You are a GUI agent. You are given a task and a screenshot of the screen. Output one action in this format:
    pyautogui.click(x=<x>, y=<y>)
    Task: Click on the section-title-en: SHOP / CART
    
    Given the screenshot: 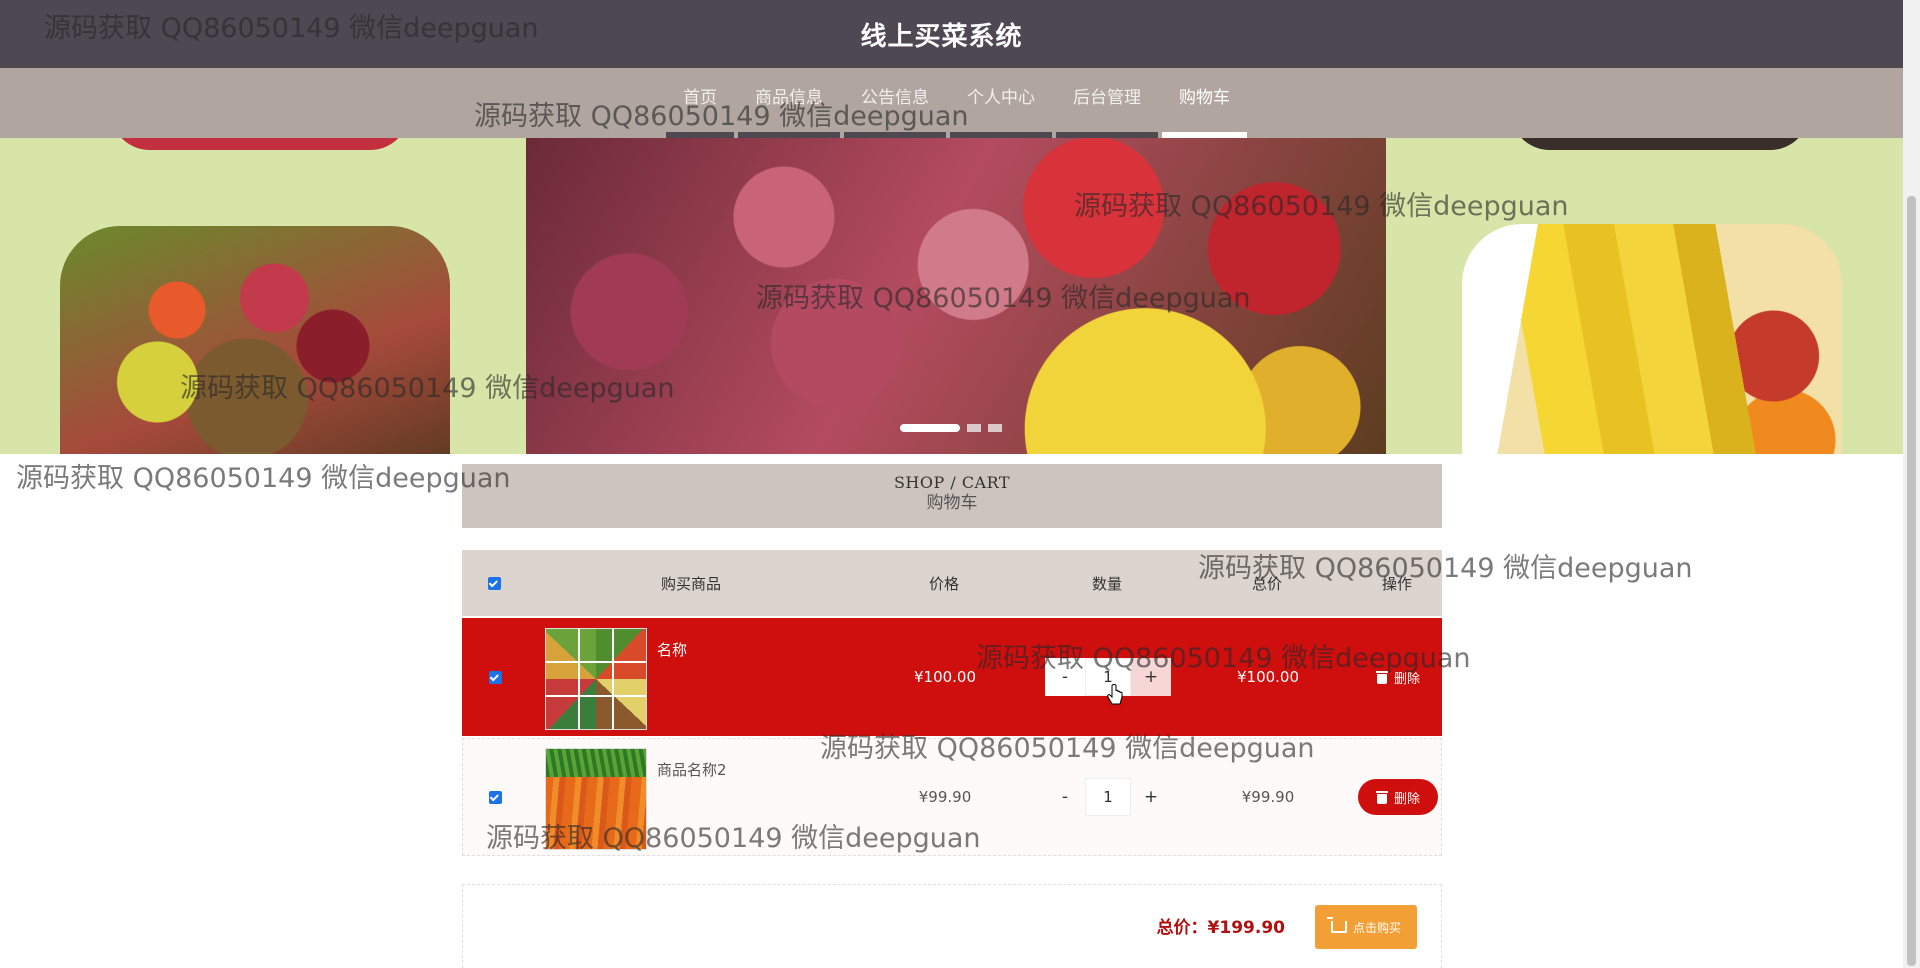 What is the action you would take?
    pyautogui.click(x=952, y=482)
    